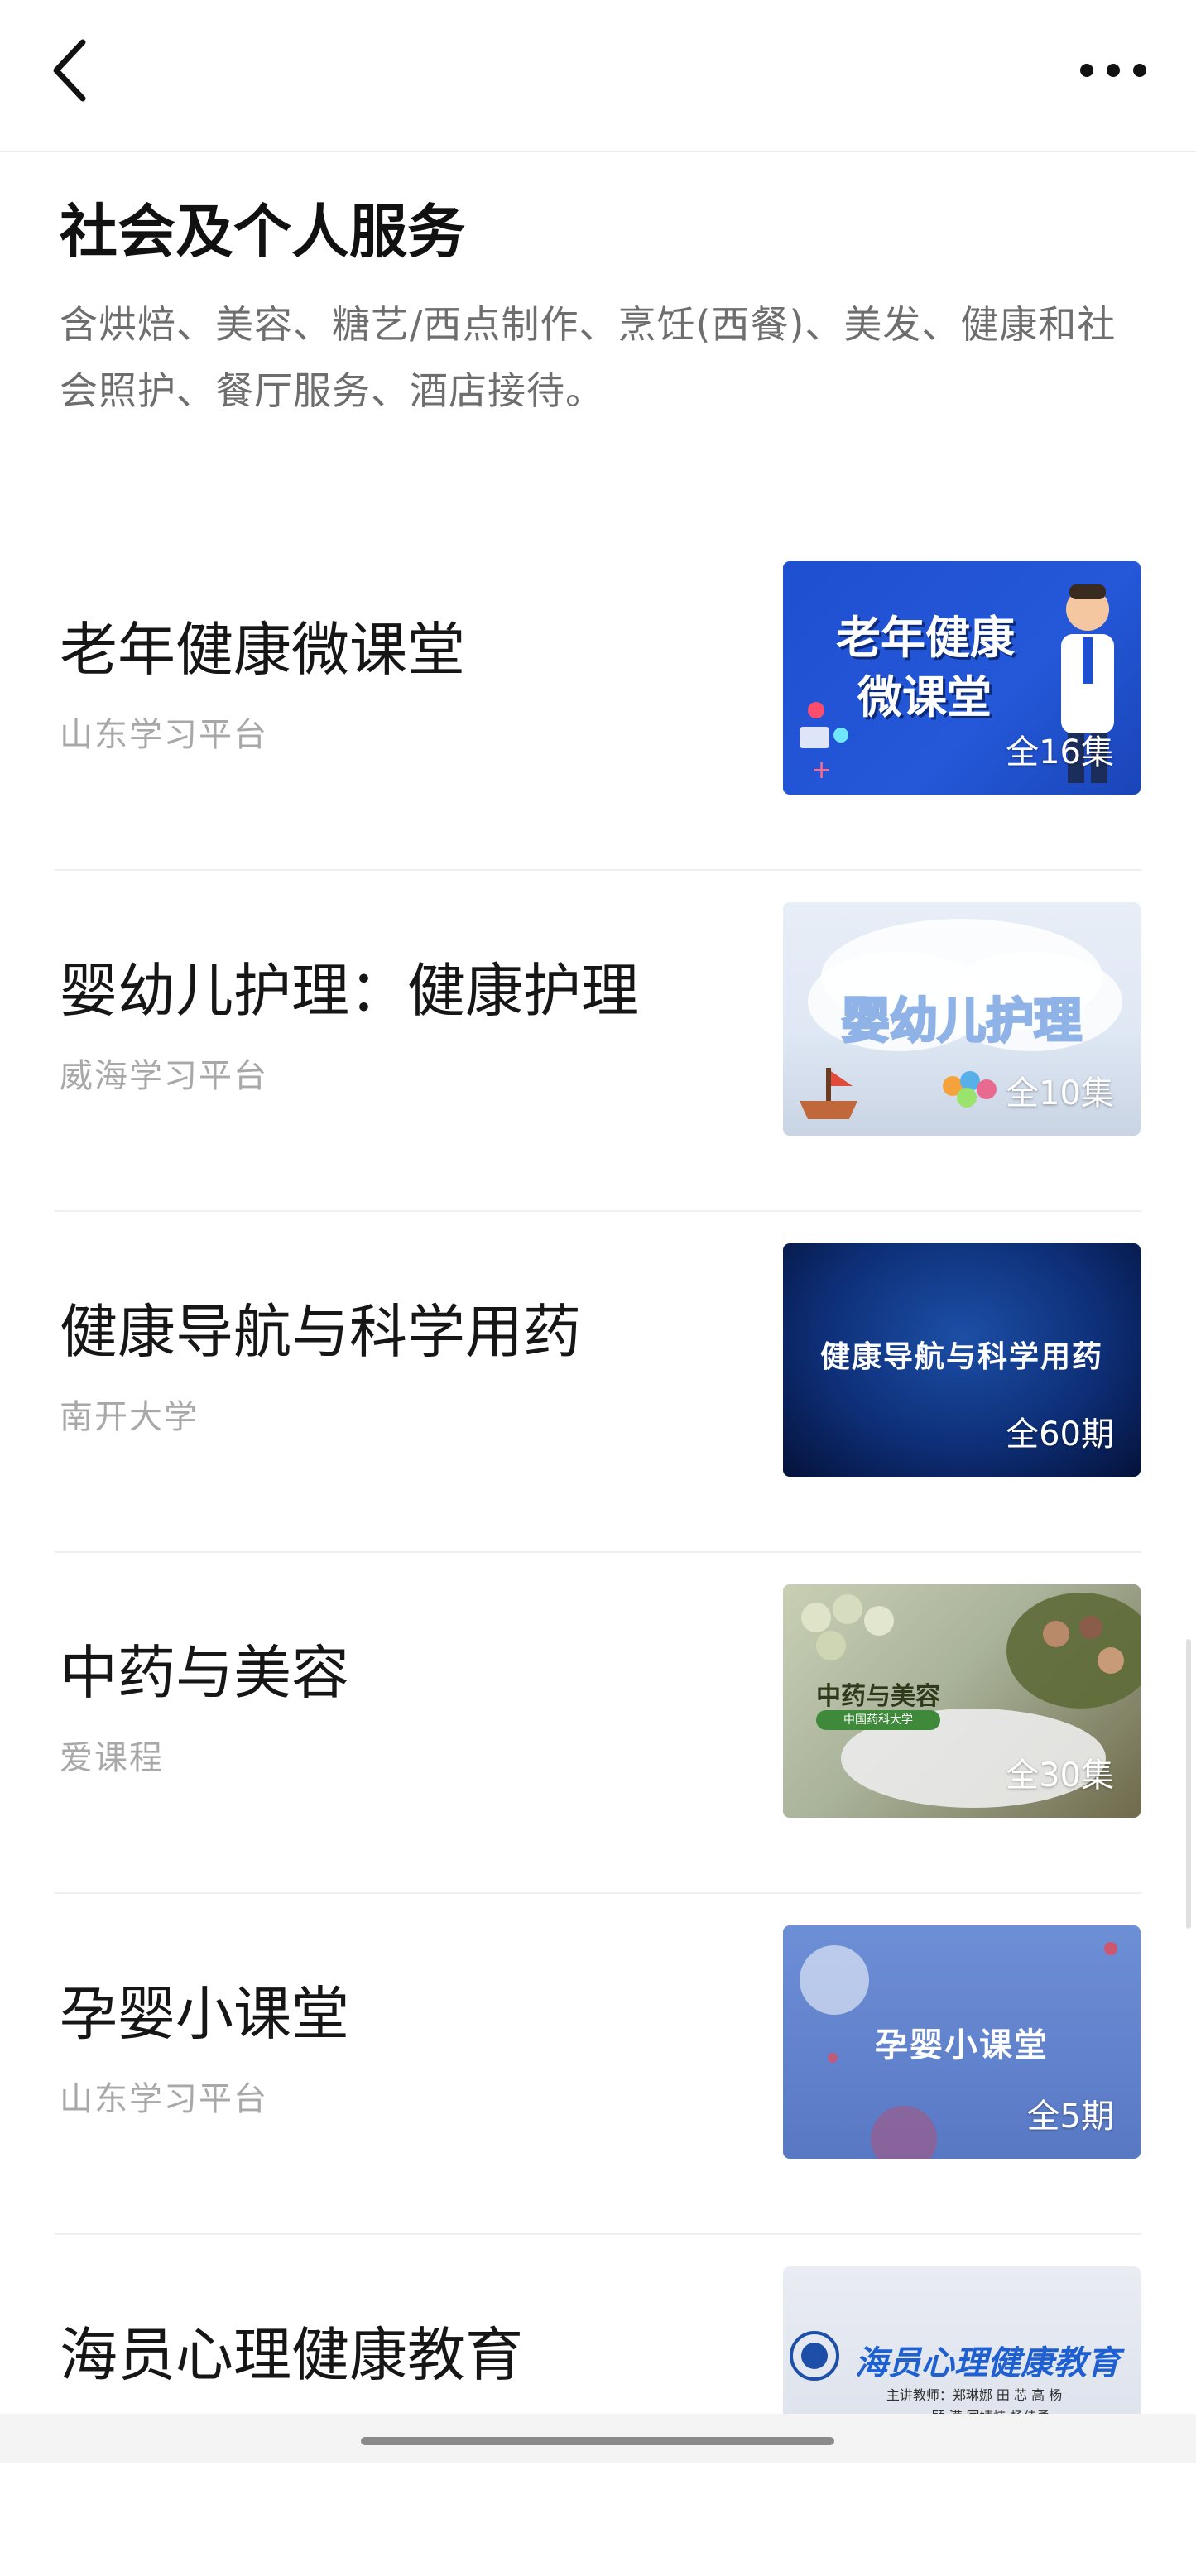 The height and width of the screenshot is (2576, 1196). I want to click on course-thumbnail: 中药与美容 中国药科大学 全30集, so click(962, 1701).